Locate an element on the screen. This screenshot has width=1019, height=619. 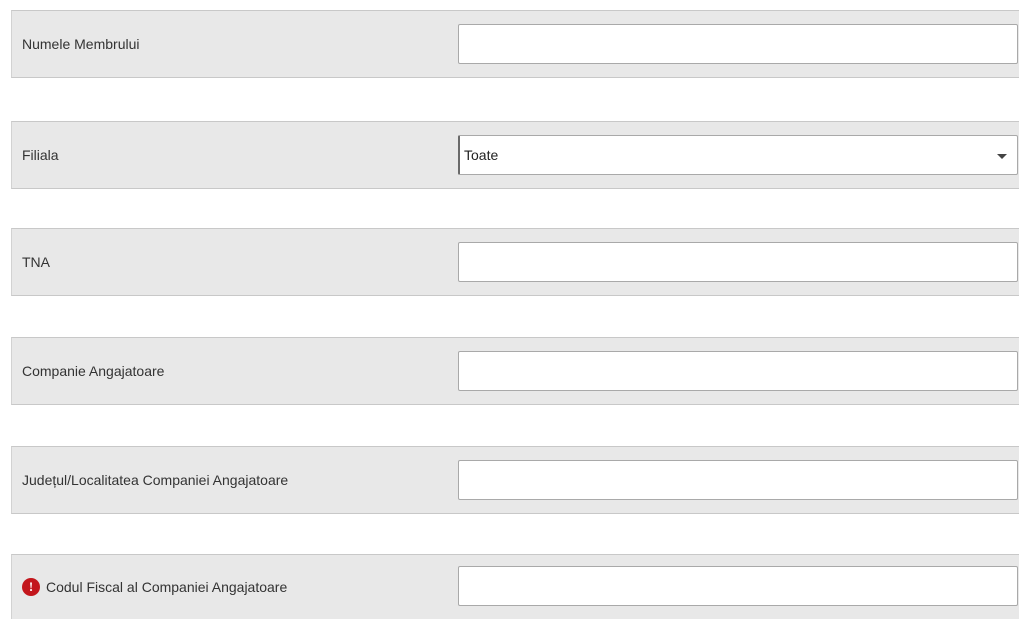
employer-company-label: Companie Angajatoare is located at coordinates (93, 371).